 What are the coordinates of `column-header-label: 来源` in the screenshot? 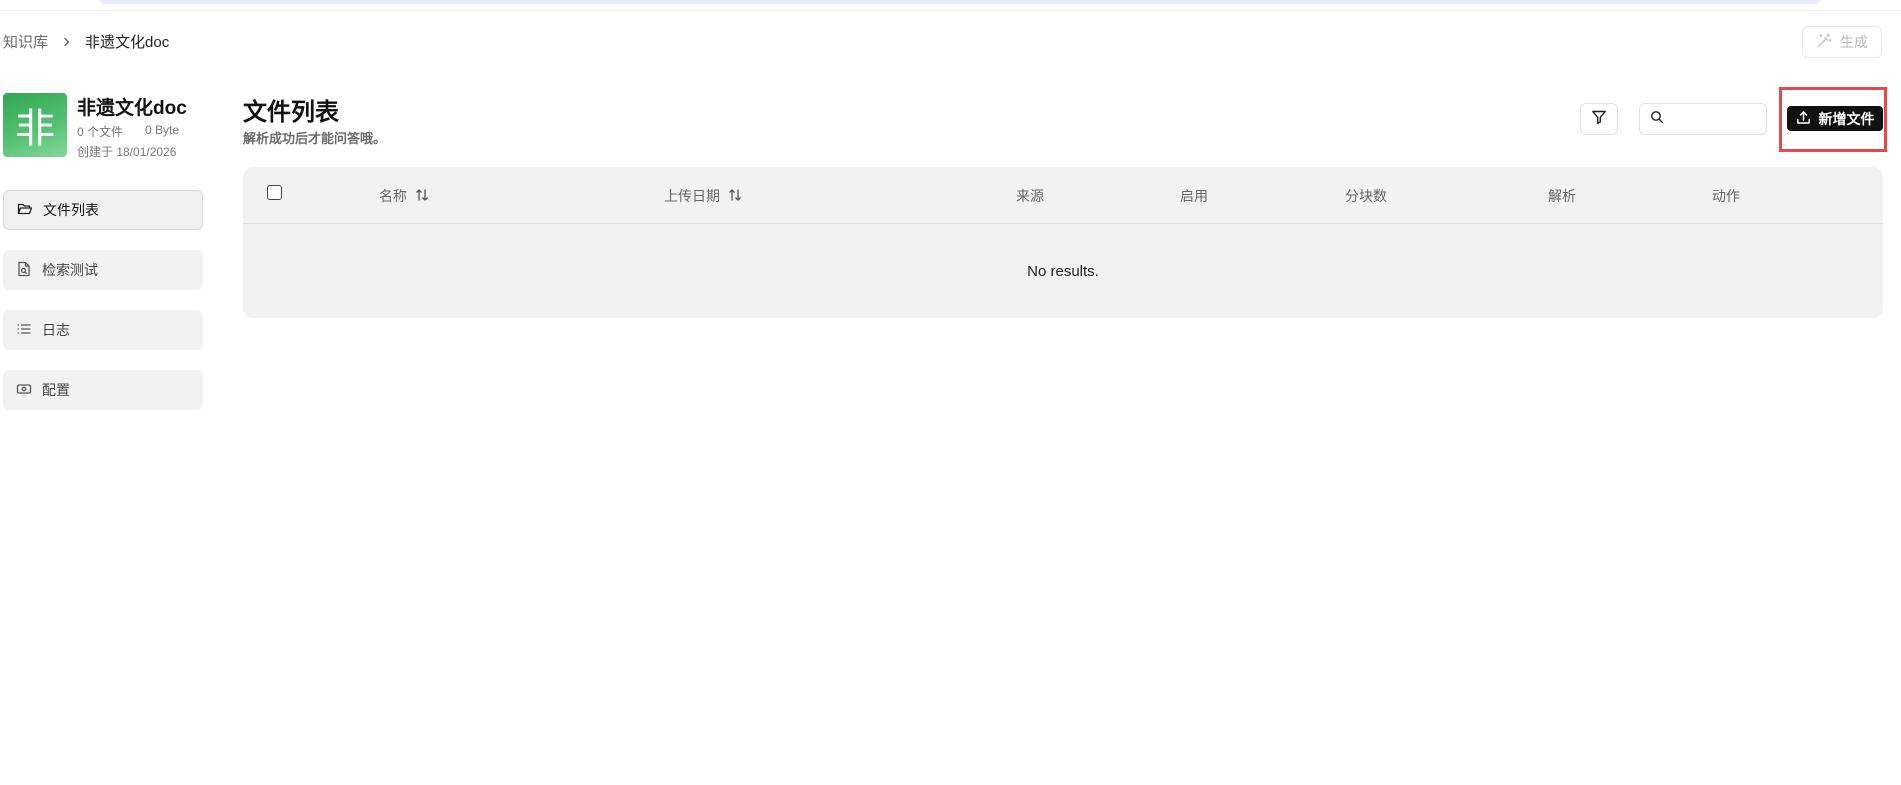 It's located at (1030, 196).